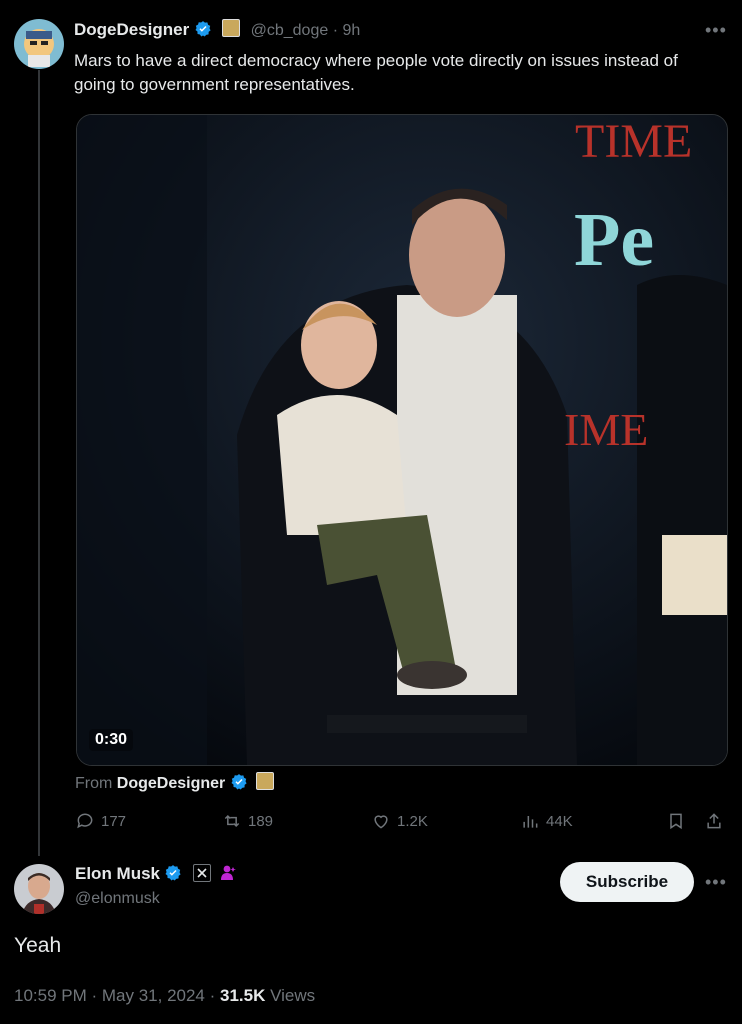 This screenshot has width=742, height=1024. I want to click on bookmark-button, so click(676, 821).